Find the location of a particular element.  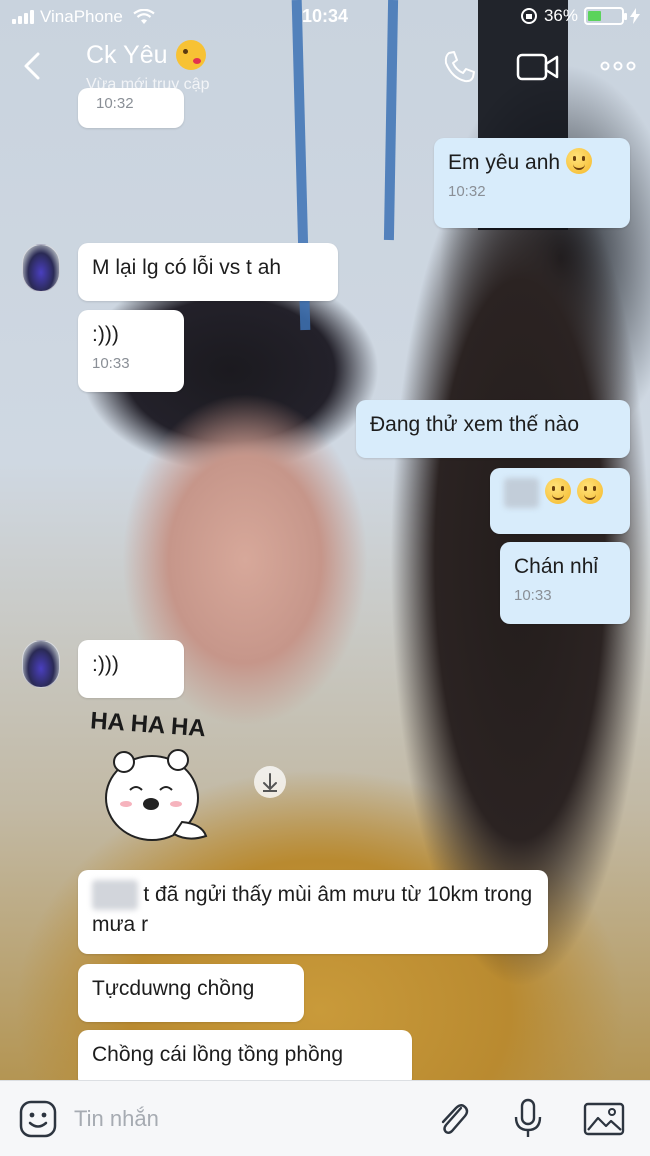

message-text: Đang thử xem thế nào is located at coordinates (475, 424).